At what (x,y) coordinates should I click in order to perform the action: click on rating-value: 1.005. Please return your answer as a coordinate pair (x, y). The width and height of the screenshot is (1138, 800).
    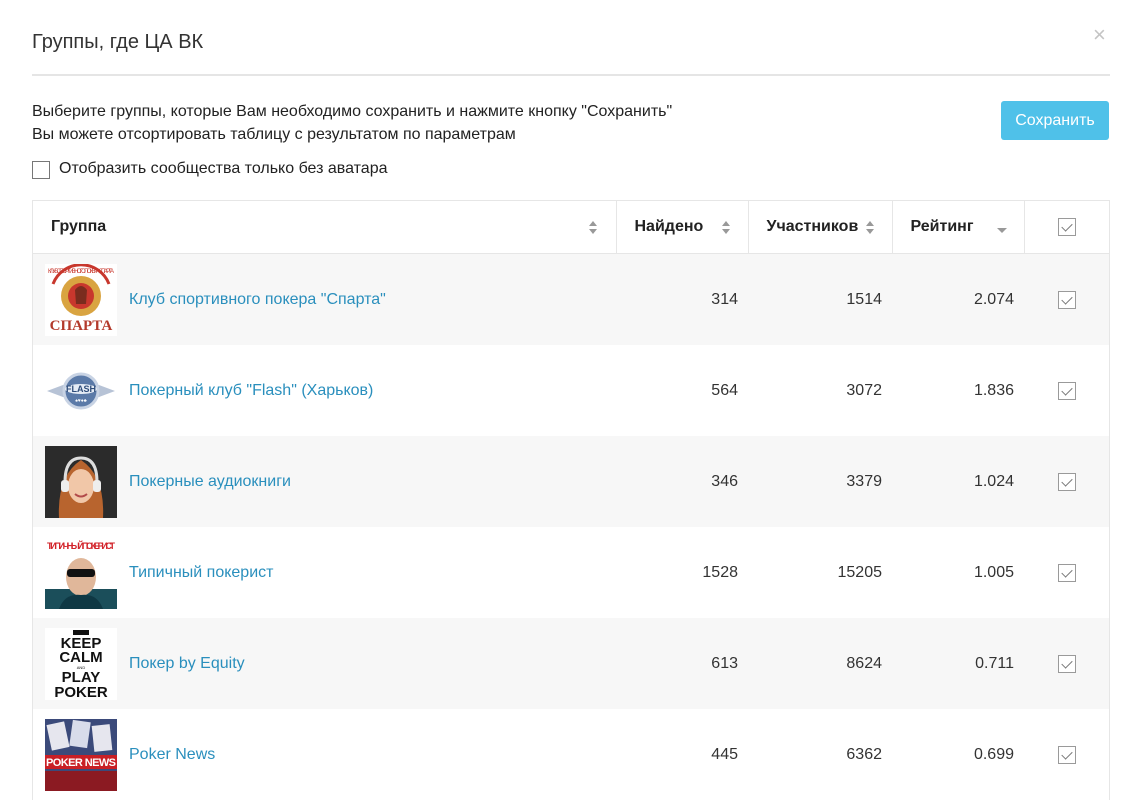
    Looking at the image, I should click on (958, 572).